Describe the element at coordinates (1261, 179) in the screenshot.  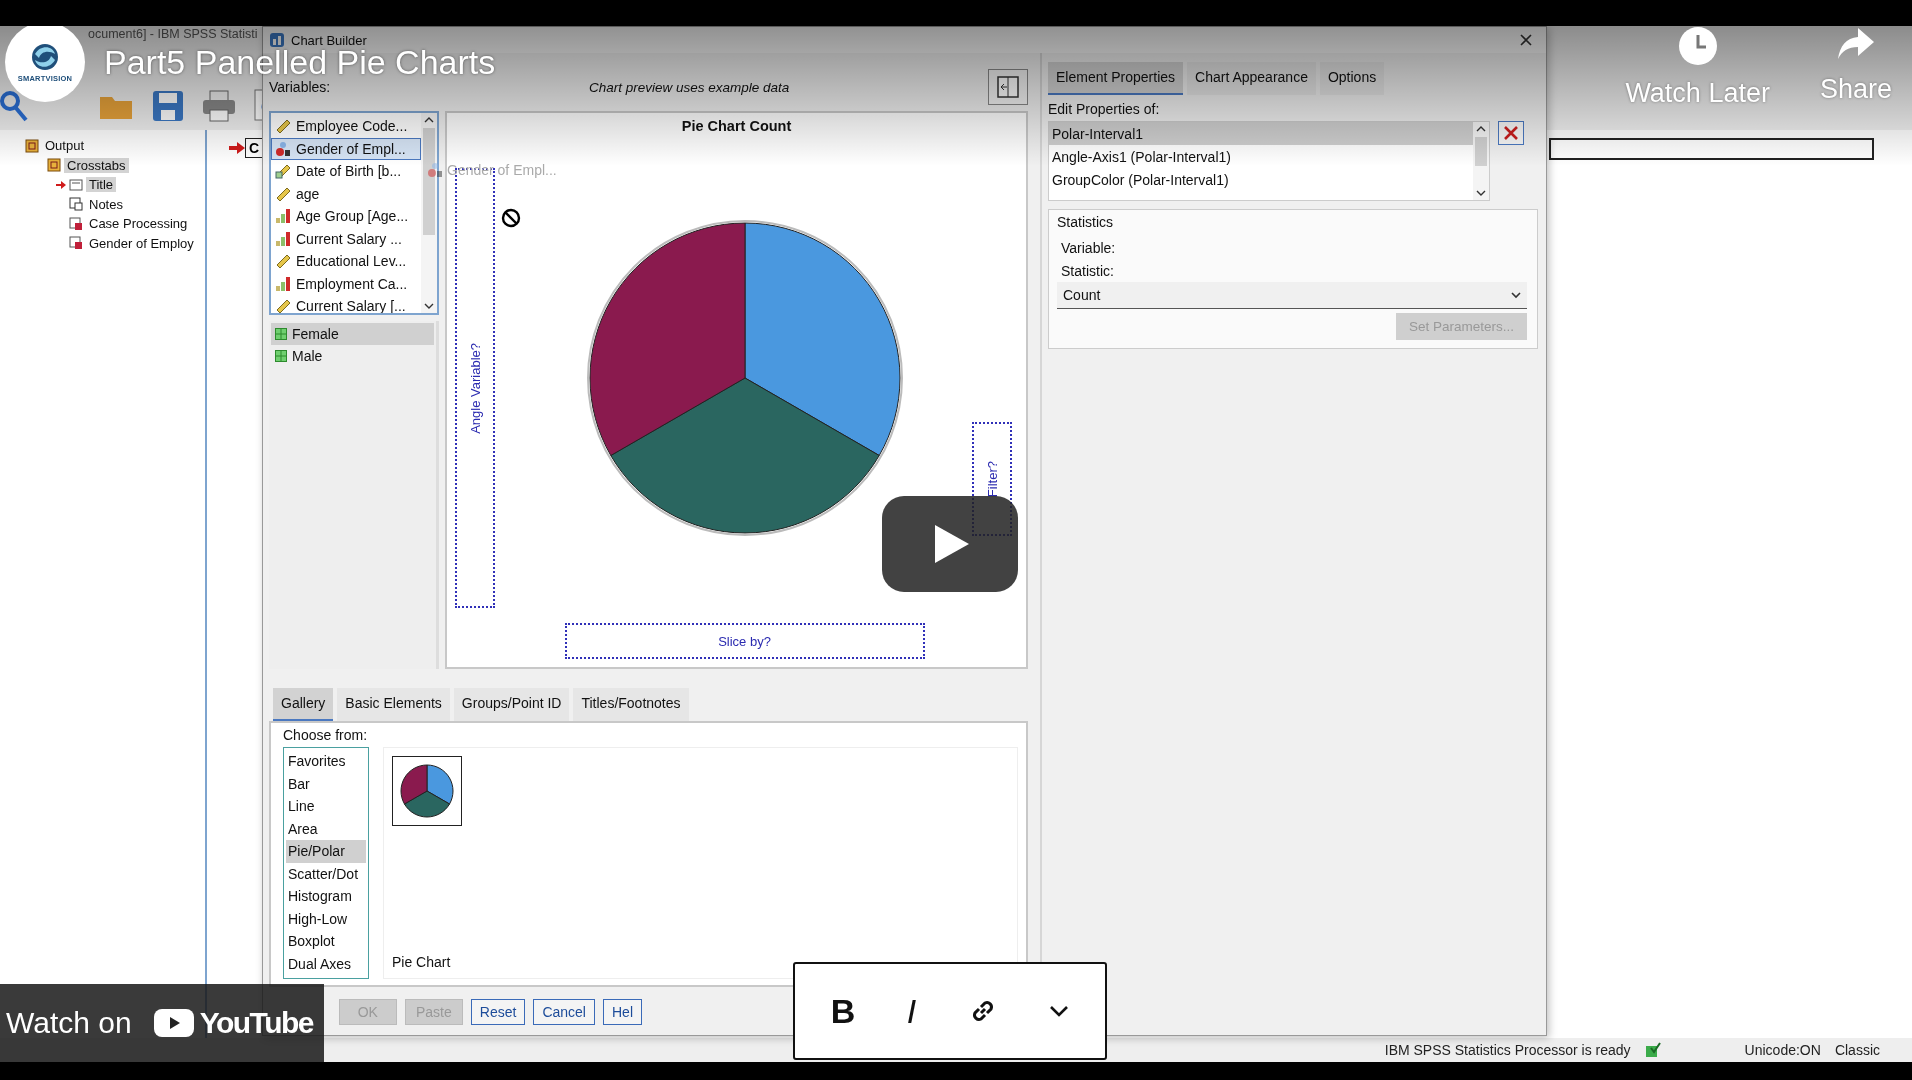
I see `element-item: GroupColor (Polar-Interval1)` at that location.